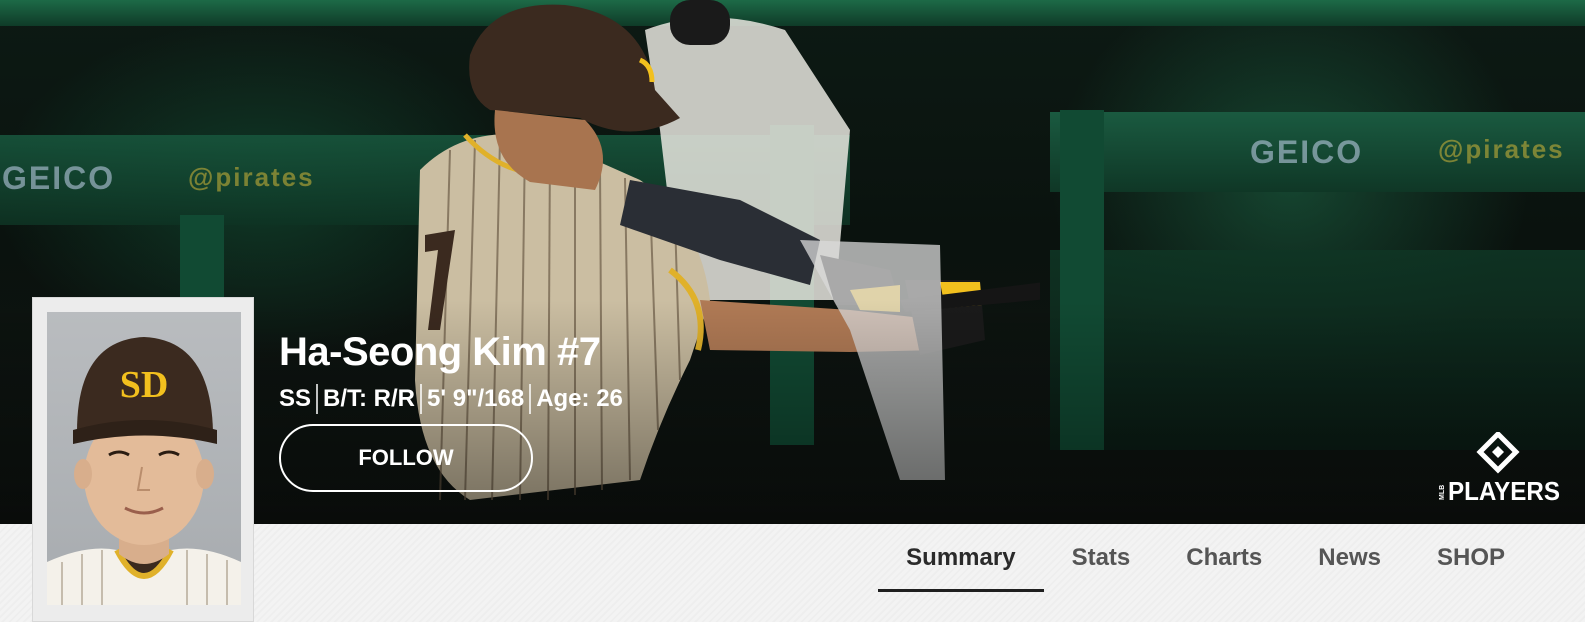  I want to click on player-headshot: SD, so click(144, 458).